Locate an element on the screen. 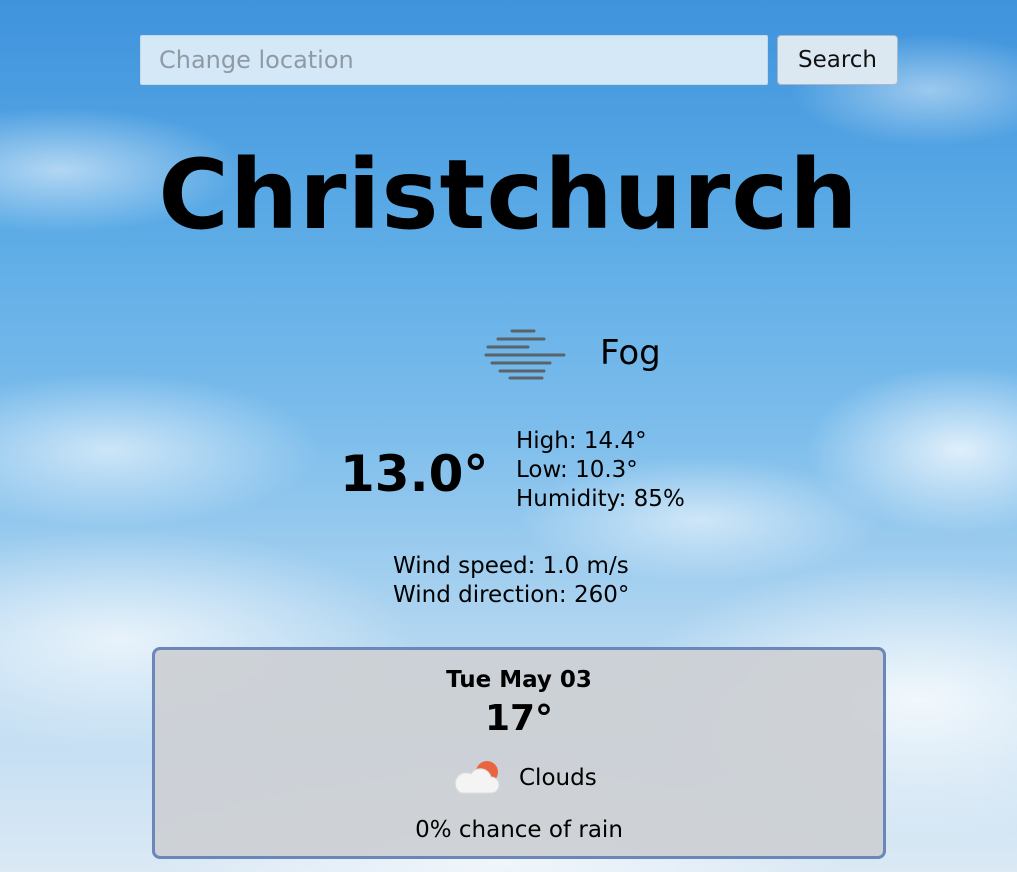 This screenshot has height=872, width=1017. temperature-details: High: 14.4° Low: 10.3° Humidity: 85% is located at coordinates (600, 470).